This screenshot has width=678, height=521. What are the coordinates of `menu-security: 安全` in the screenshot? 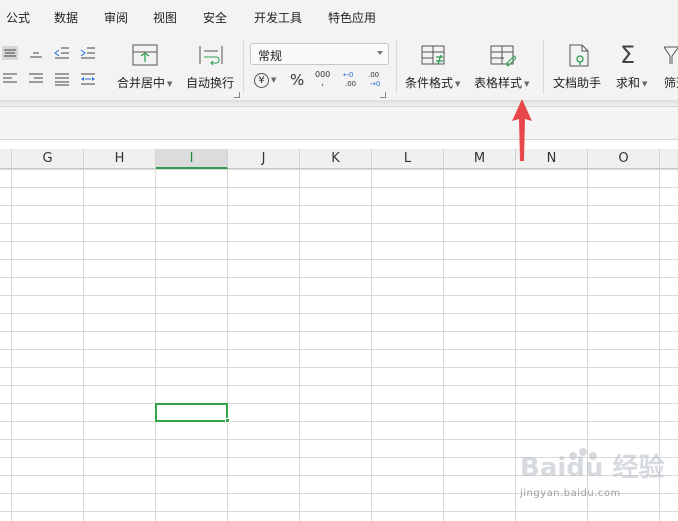 It's located at (215, 17).